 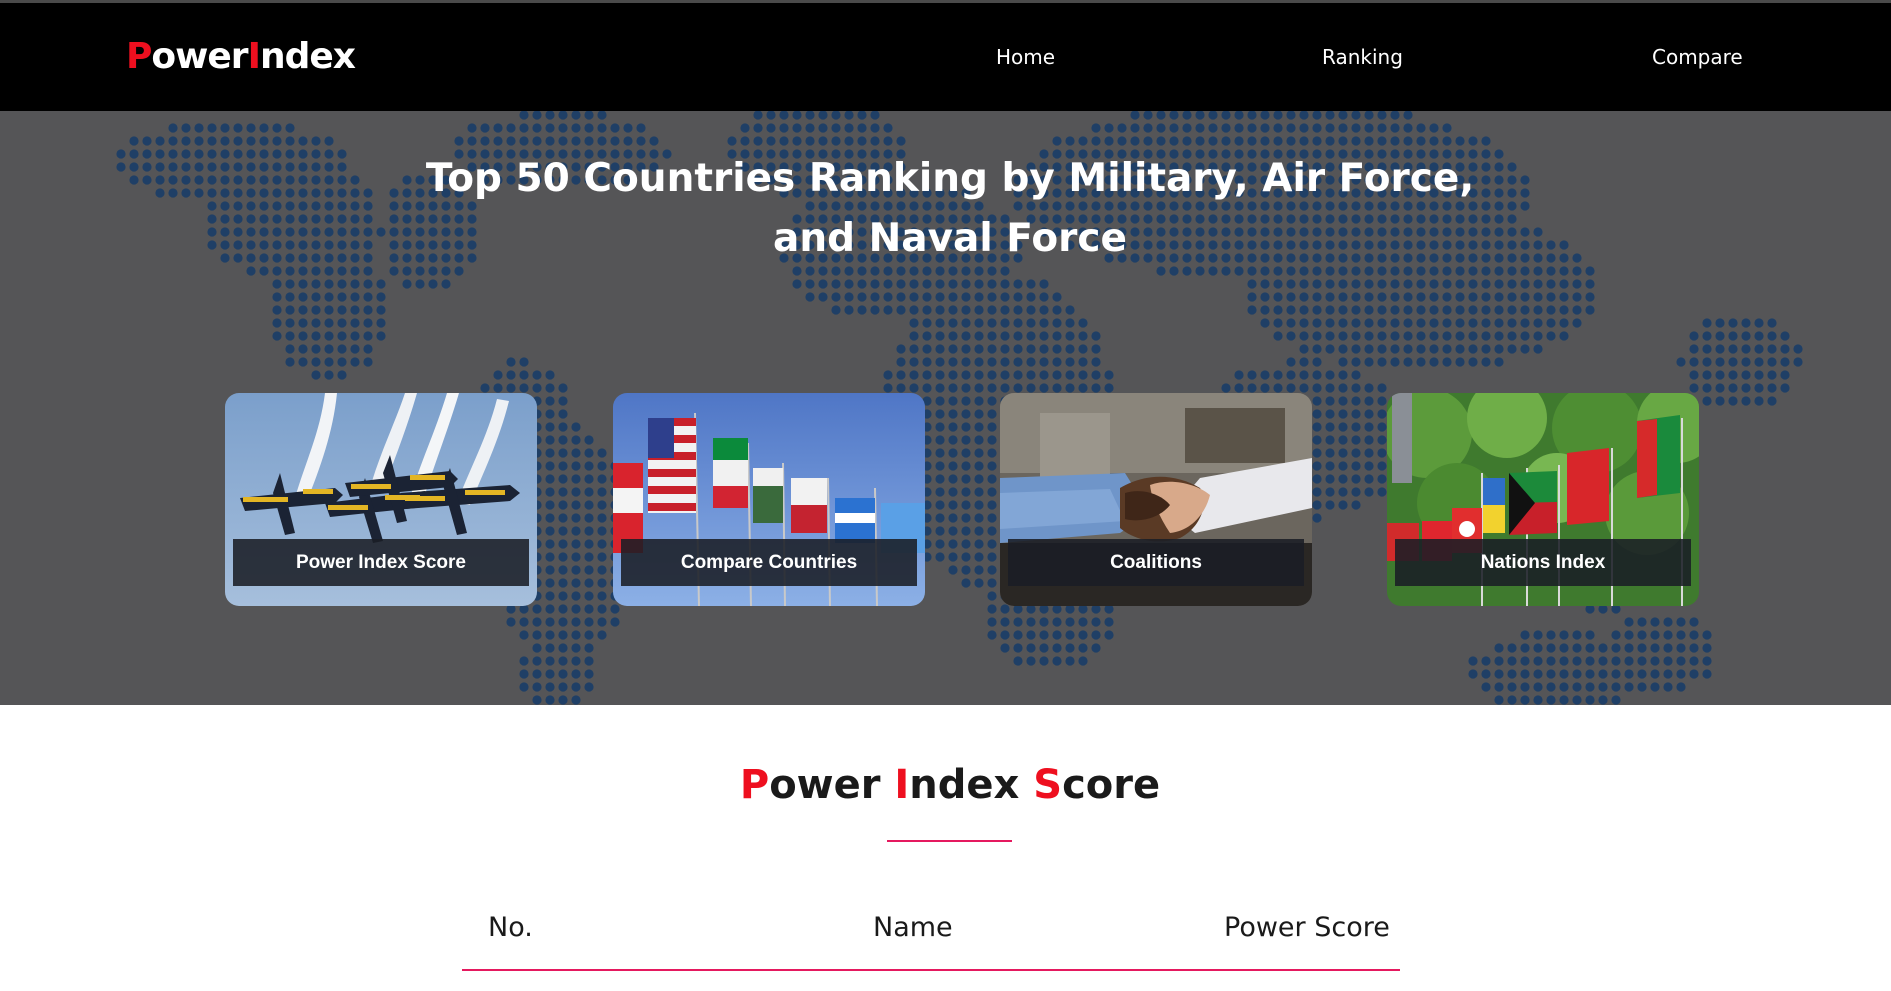 What do you see at coordinates (381, 499) in the screenshot?
I see `card-power-index-score: Power Index Score` at bounding box center [381, 499].